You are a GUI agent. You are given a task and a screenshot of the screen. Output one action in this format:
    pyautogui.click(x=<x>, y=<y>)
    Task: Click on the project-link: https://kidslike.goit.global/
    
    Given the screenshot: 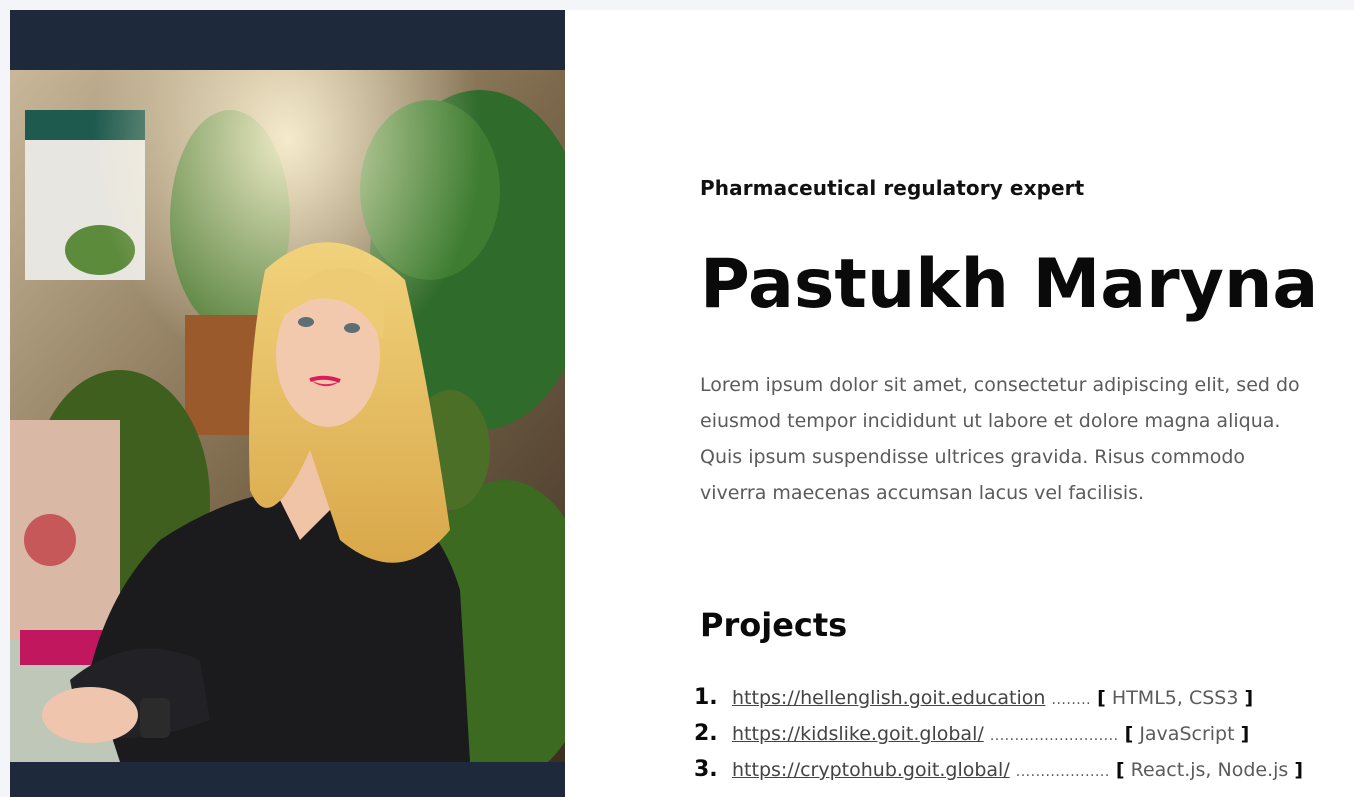 What is the action you would take?
    pyautogui.click(x=858, y=734)
    